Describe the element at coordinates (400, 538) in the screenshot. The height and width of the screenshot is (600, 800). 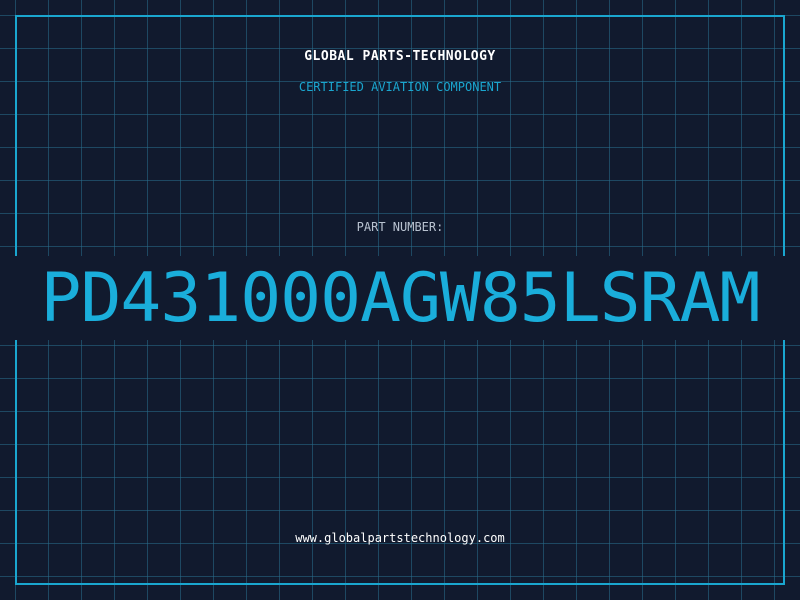
I see `website-url: www.globalpartstechnology.com` at that location.